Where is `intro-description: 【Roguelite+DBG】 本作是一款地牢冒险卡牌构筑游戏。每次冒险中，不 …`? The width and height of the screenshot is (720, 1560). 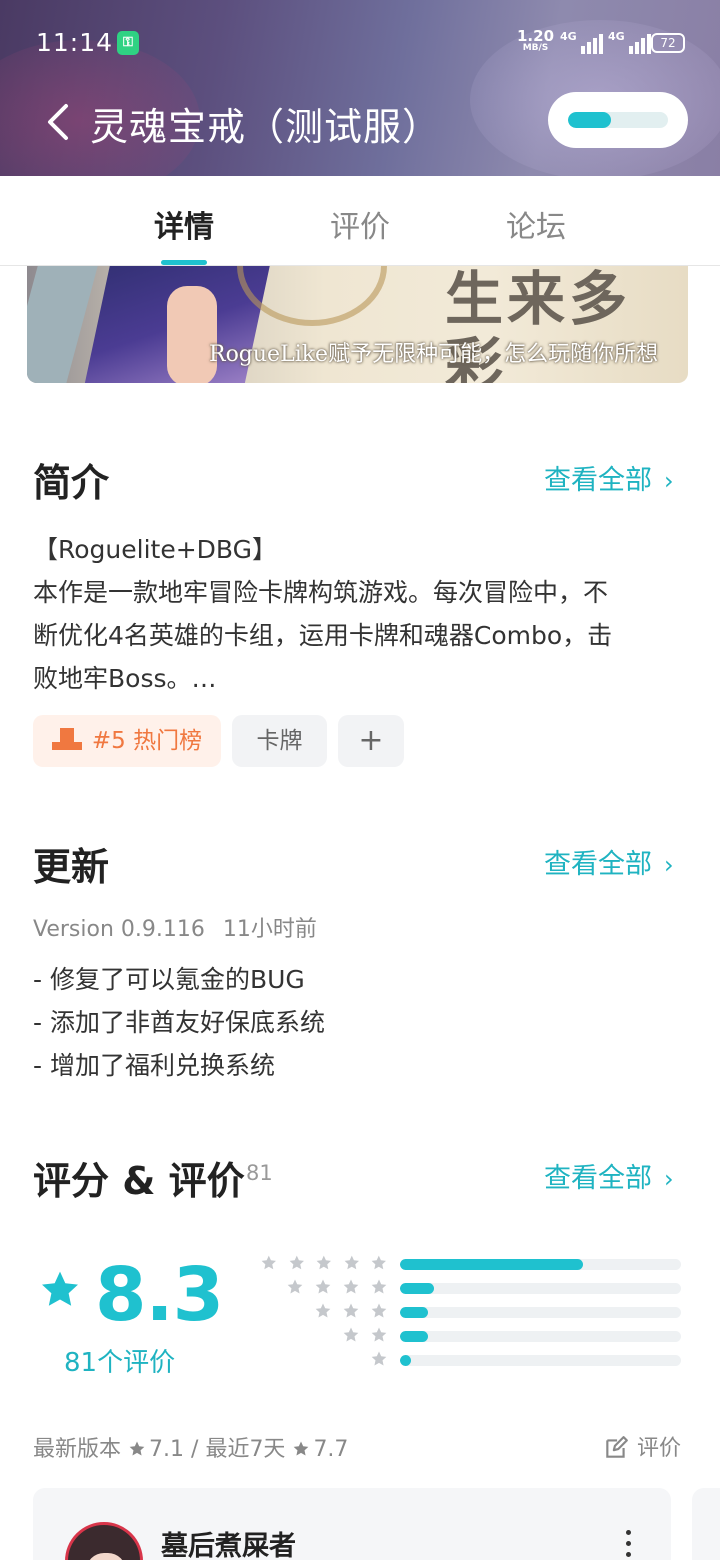
intro-description: 【Roguelite+DBG】 本作是一款地牢冒险卡牌构筑游戏。每次冒险中，不 … is located at coordinates (363, 614).